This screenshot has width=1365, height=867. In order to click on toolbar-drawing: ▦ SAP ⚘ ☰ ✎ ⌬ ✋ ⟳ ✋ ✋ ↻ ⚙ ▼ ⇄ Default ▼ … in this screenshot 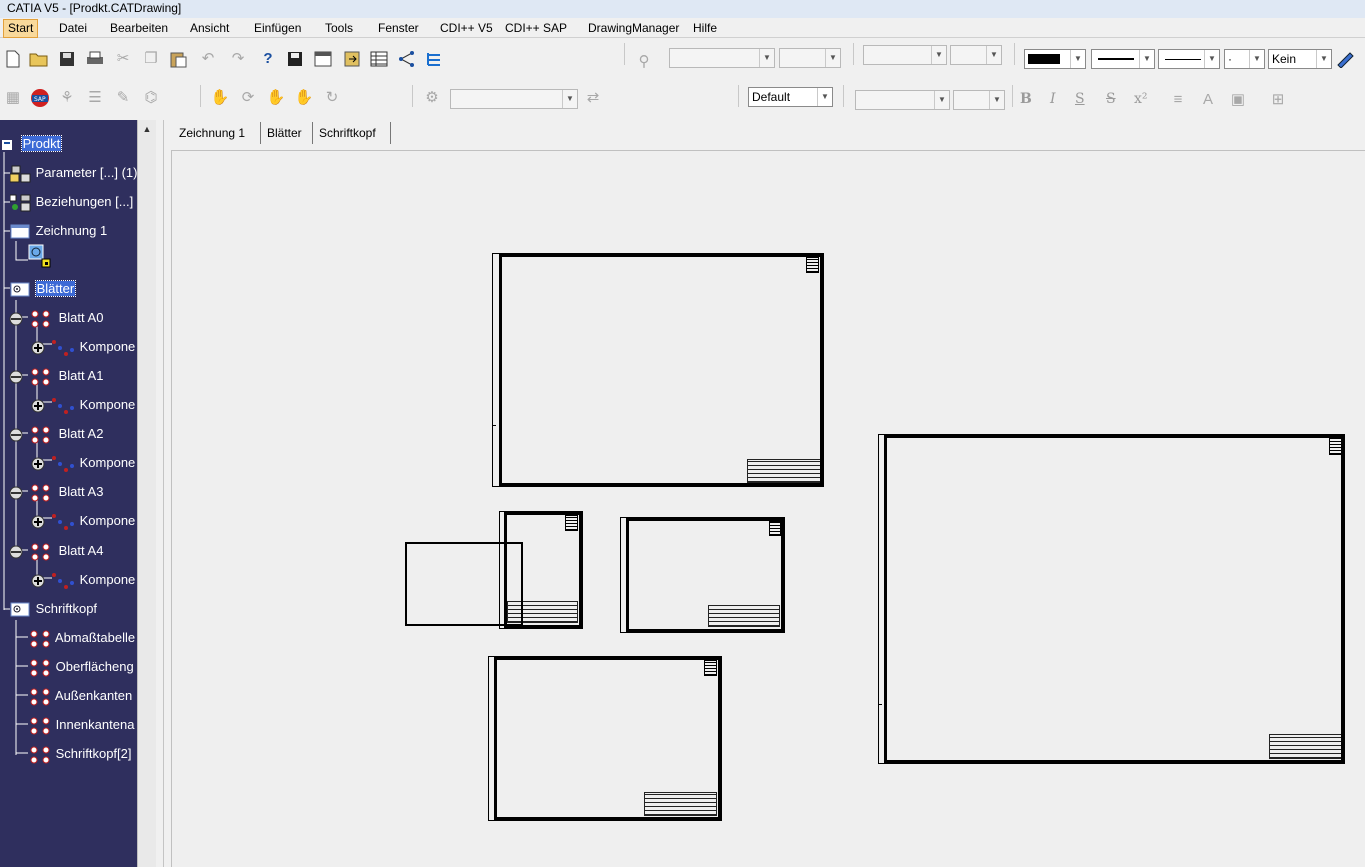, I will do `click(682, 99)`.